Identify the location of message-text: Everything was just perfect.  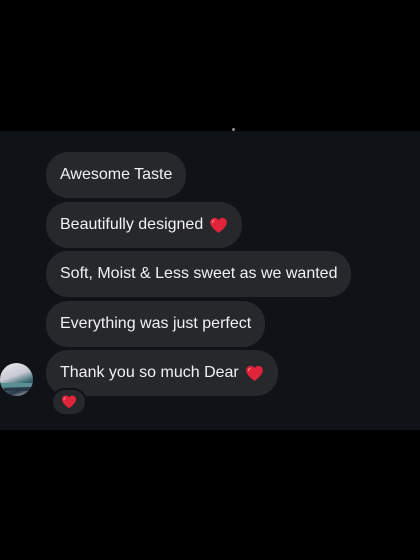
(156, 323).